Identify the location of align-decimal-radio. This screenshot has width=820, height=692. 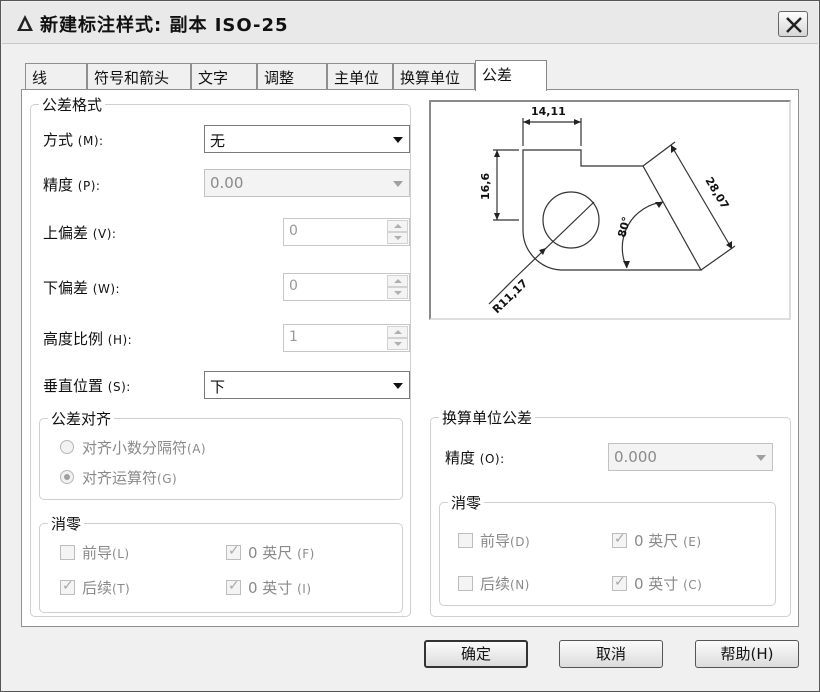
(67, 447).